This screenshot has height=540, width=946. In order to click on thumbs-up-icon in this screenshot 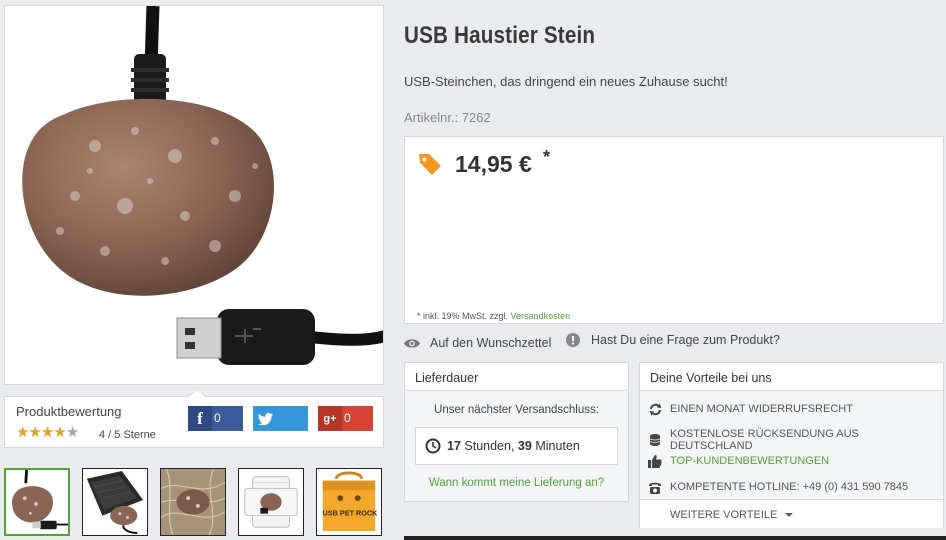, I will do `click(655, 461)`.